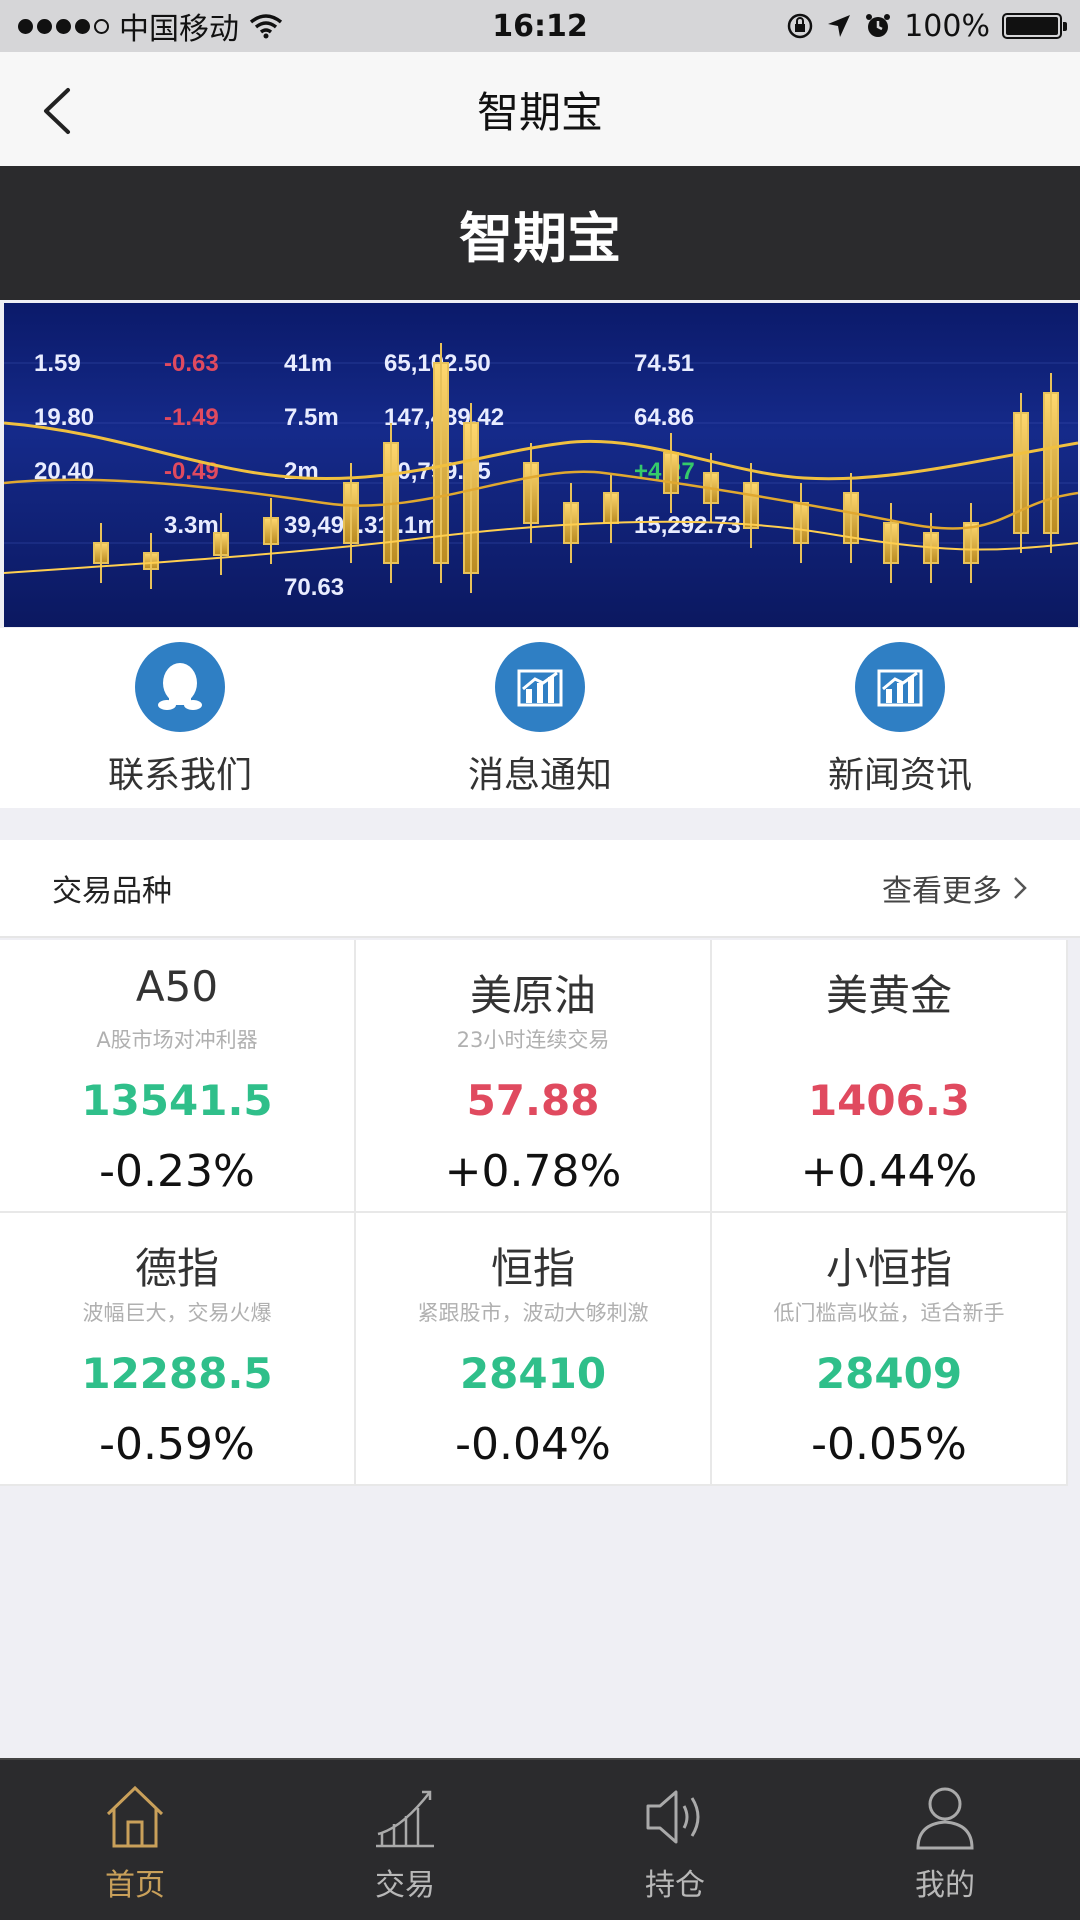 This screenshot has width=1080, height=1920. What do you see at coordinates (889, 1171) in the screenshot?
I see `product-change: +0.44%` at bounding box center [889, 1171].